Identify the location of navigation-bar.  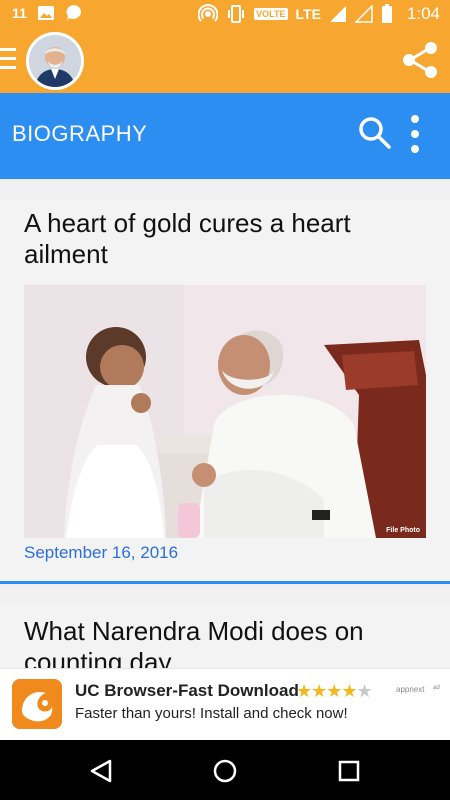
(225, 770).